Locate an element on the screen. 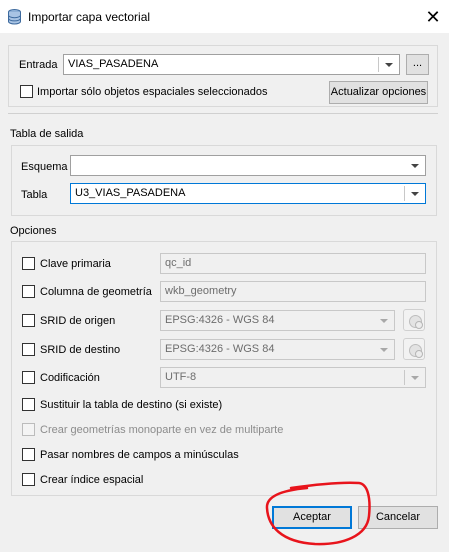  options-section-label: Opciones is located at coordinates (33, 231).